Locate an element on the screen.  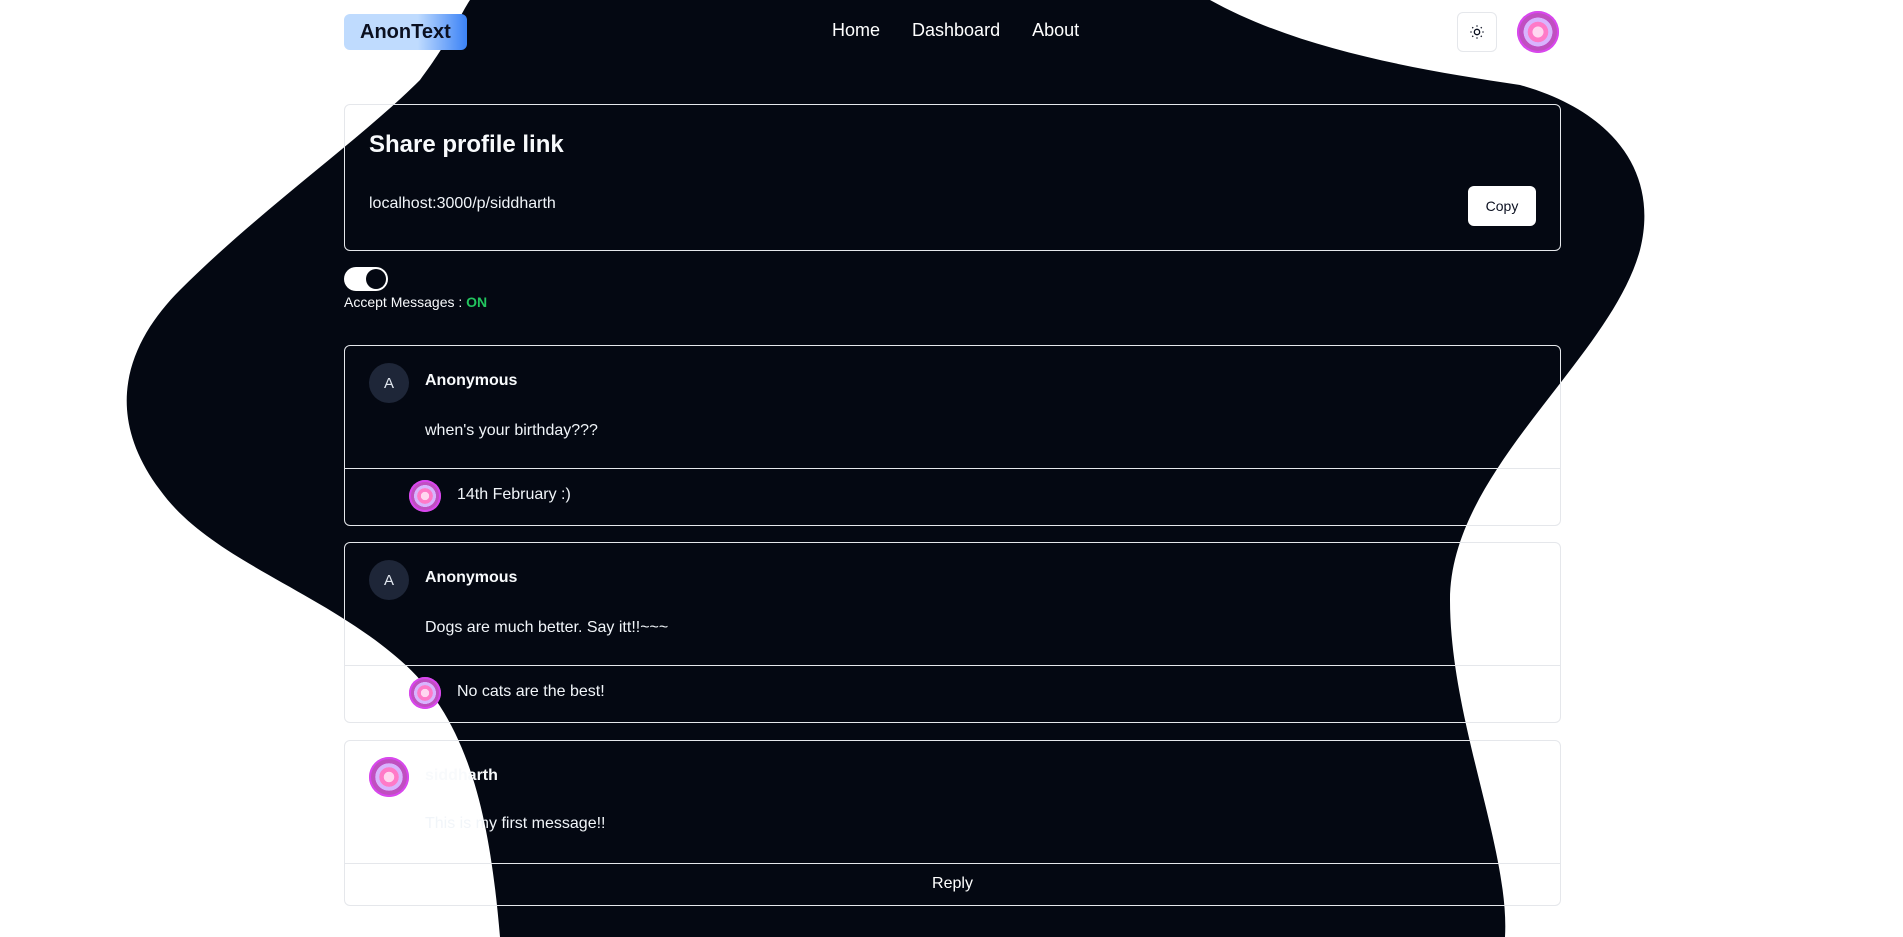
sun-icon is located at coordinates (1477, 32).